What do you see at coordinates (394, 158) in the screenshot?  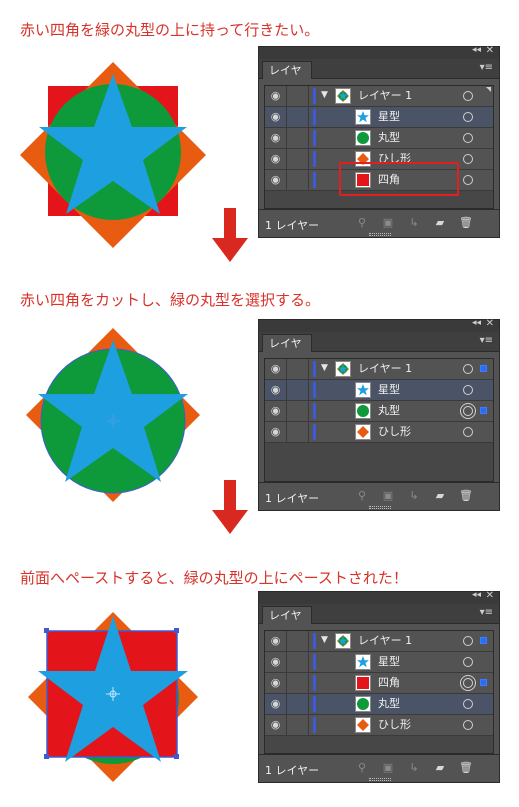 I see `layer-name: ひし形` at bounding box center [394, 158].